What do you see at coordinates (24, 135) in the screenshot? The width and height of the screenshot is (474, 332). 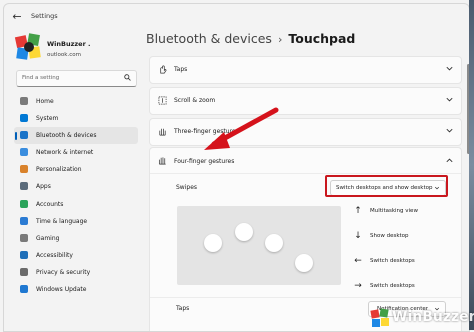 I see `bluetooth-icon` at bounding box center [24, 135].